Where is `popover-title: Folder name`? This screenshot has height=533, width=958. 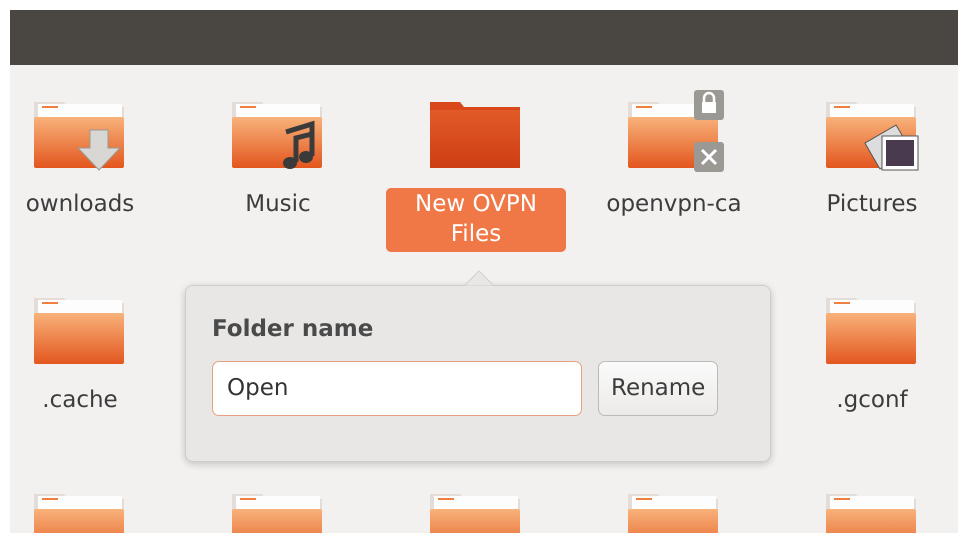 popover-title: Folder name is located at coordinates (293, 329).